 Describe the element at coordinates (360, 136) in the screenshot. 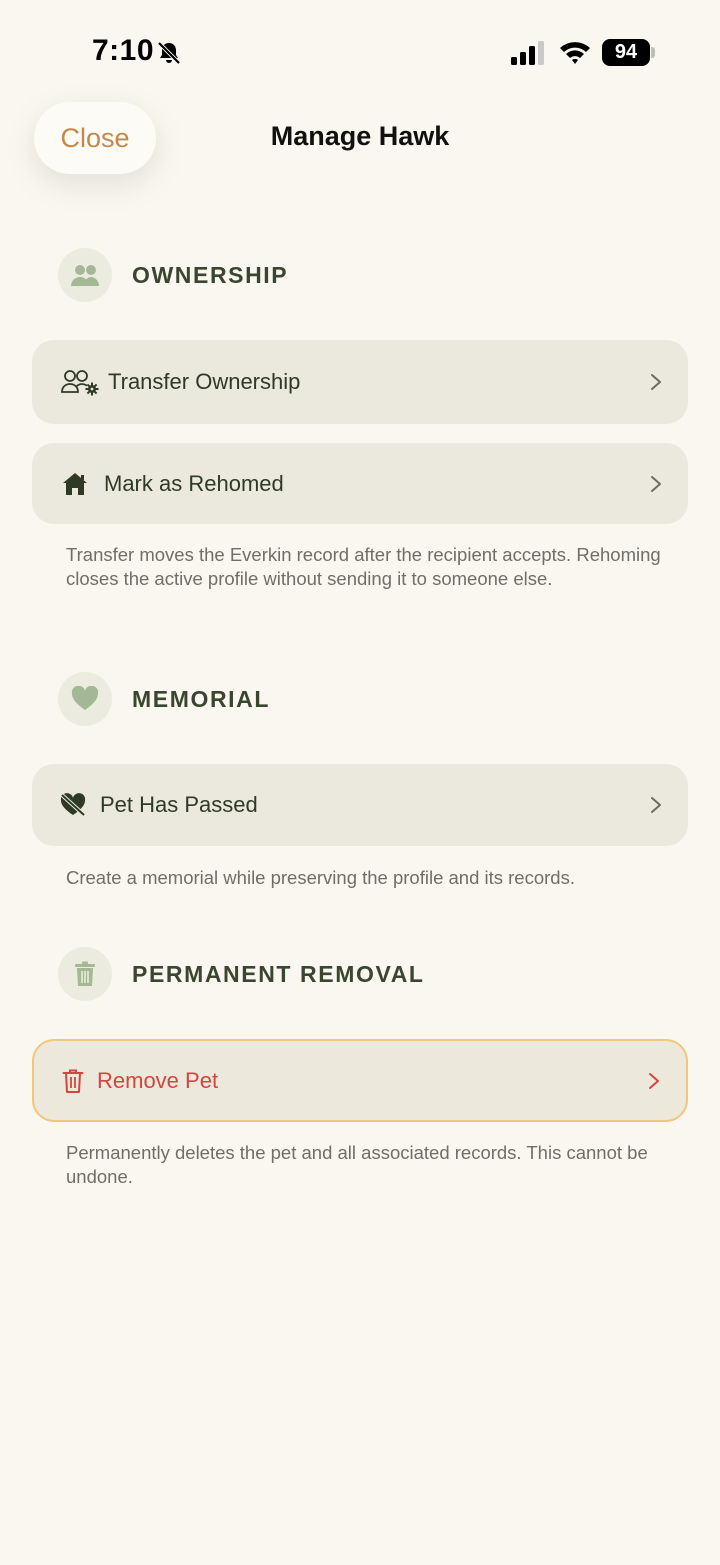

I see `page-title: Manage Hawk` at that location.